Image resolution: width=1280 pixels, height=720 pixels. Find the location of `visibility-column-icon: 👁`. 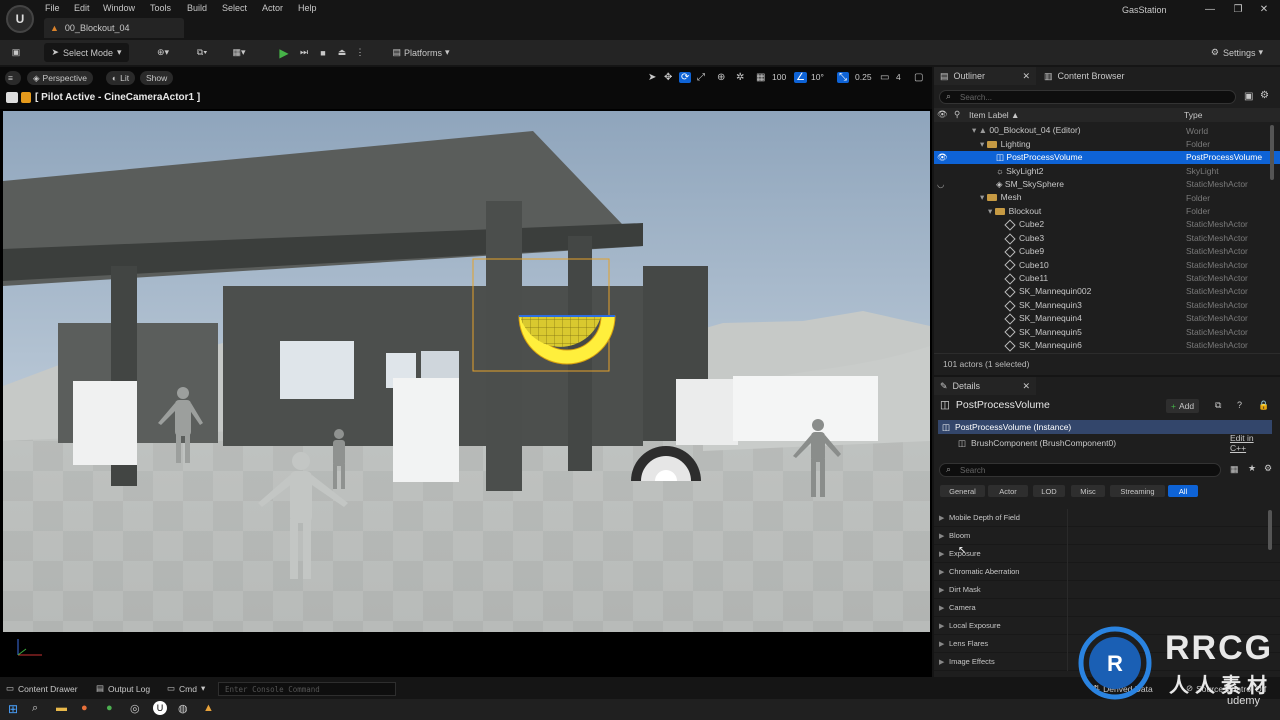

visibility-column-icon: 👁 is located at coordinates (942, 114).